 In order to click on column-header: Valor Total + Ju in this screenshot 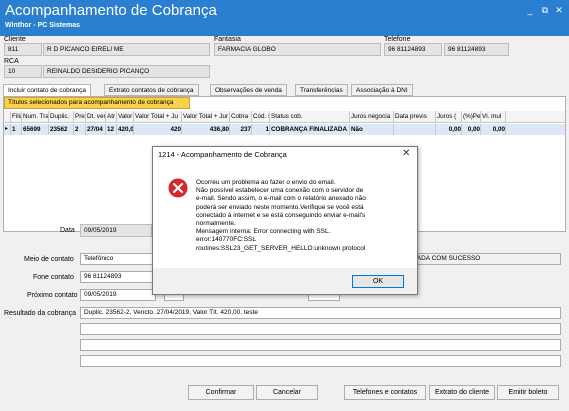, I will do `click(158, 116)`.